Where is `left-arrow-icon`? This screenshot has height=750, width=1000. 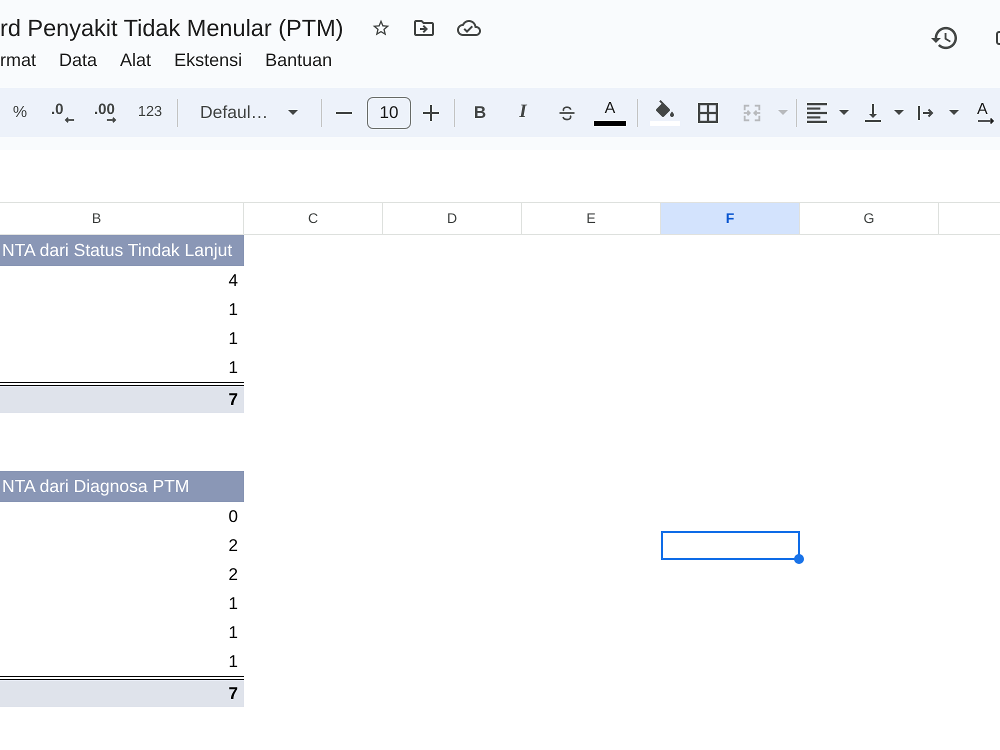
left-arrow-icon is located at coordinates (69, 119).